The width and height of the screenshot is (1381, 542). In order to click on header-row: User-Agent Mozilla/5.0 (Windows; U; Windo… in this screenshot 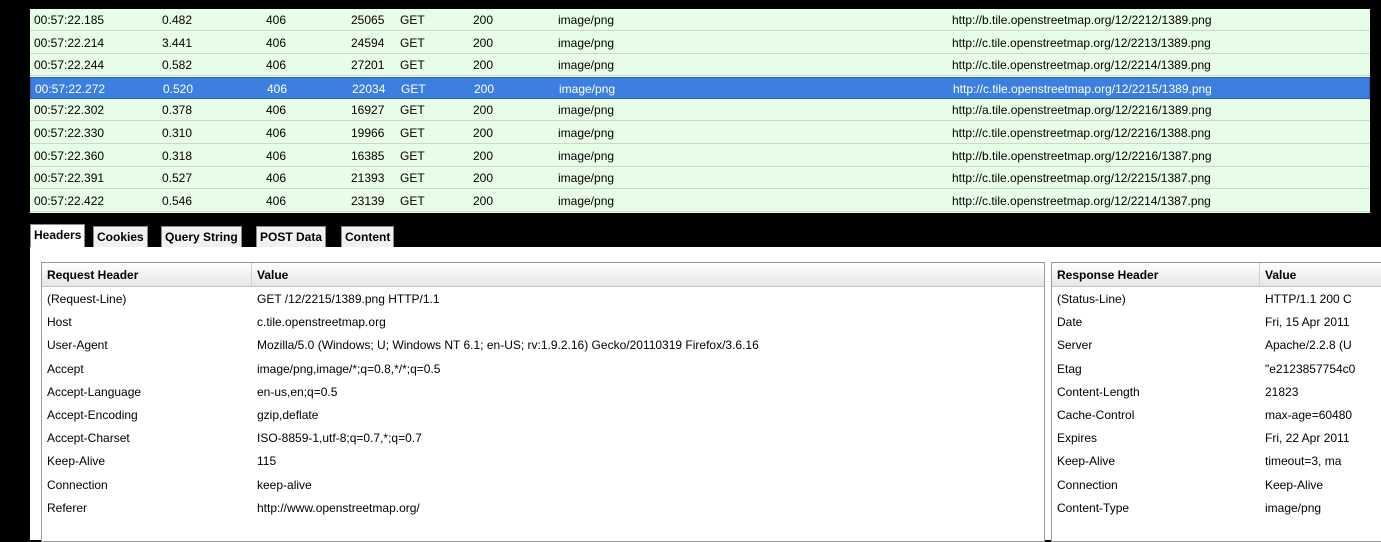, I will do `click(543, 346)`.